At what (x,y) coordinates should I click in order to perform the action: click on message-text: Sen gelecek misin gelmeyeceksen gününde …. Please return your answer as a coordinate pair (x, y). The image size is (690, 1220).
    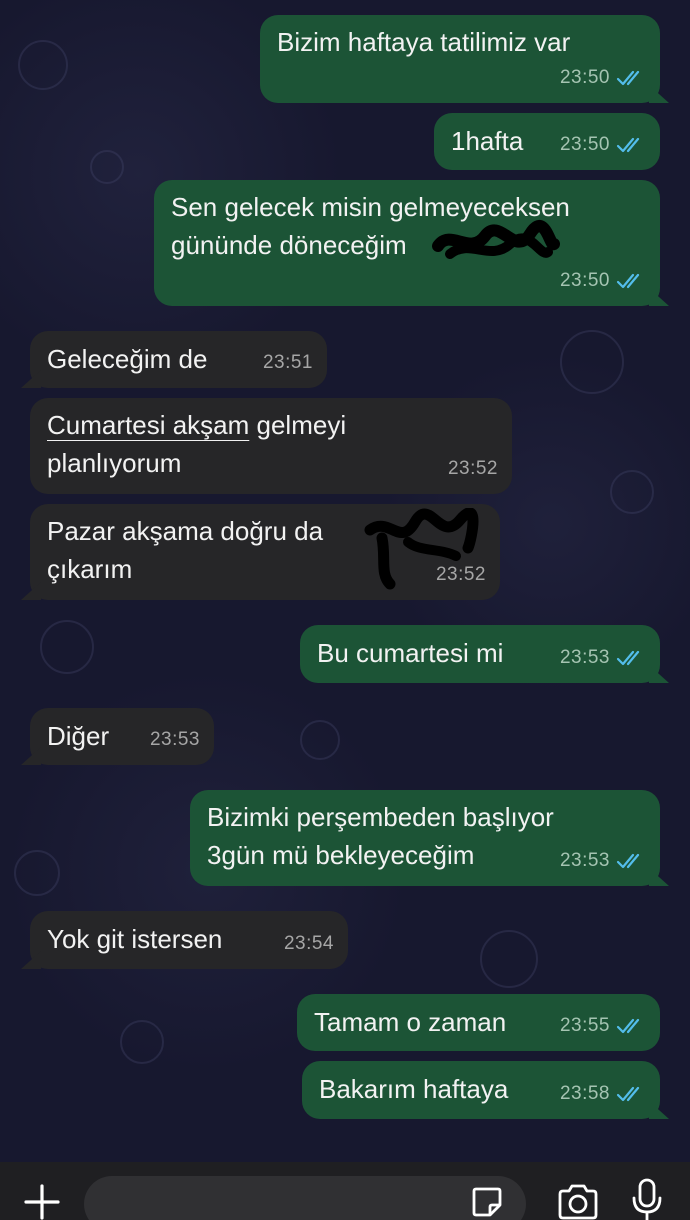
    Looking at the image, I should click on (370, 226).